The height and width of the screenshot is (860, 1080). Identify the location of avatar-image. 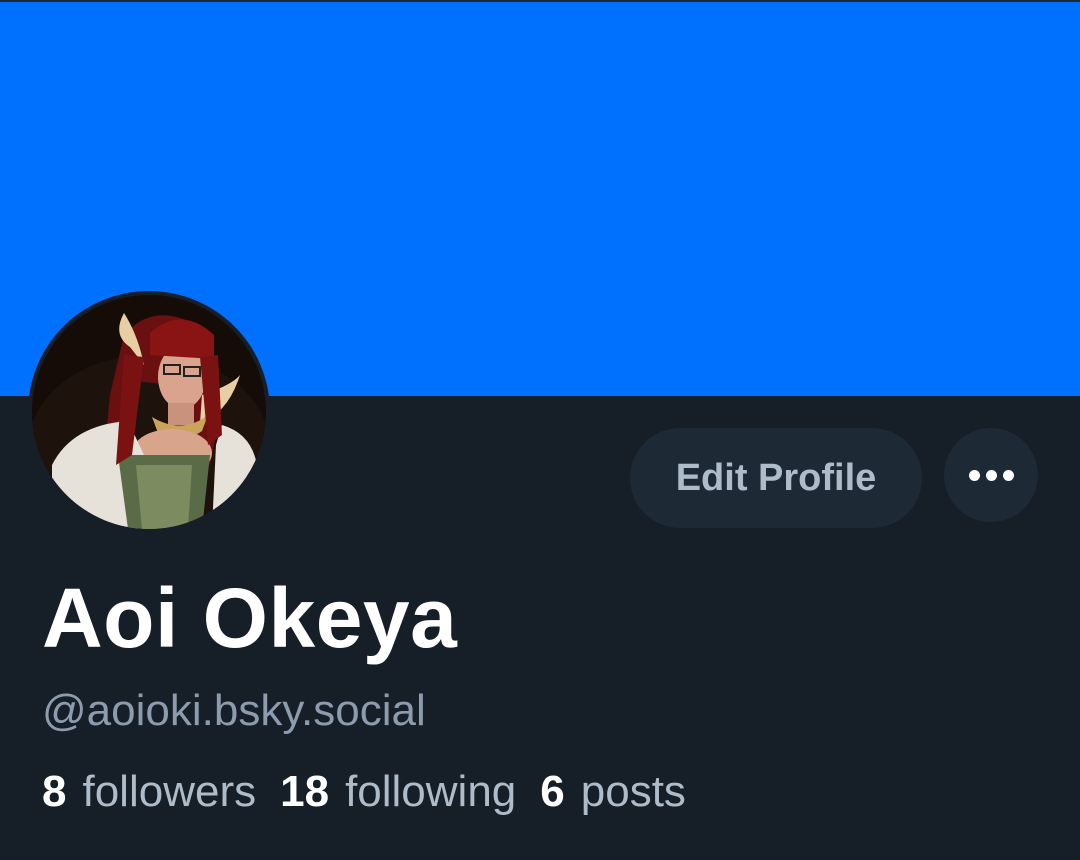
(149, 412).